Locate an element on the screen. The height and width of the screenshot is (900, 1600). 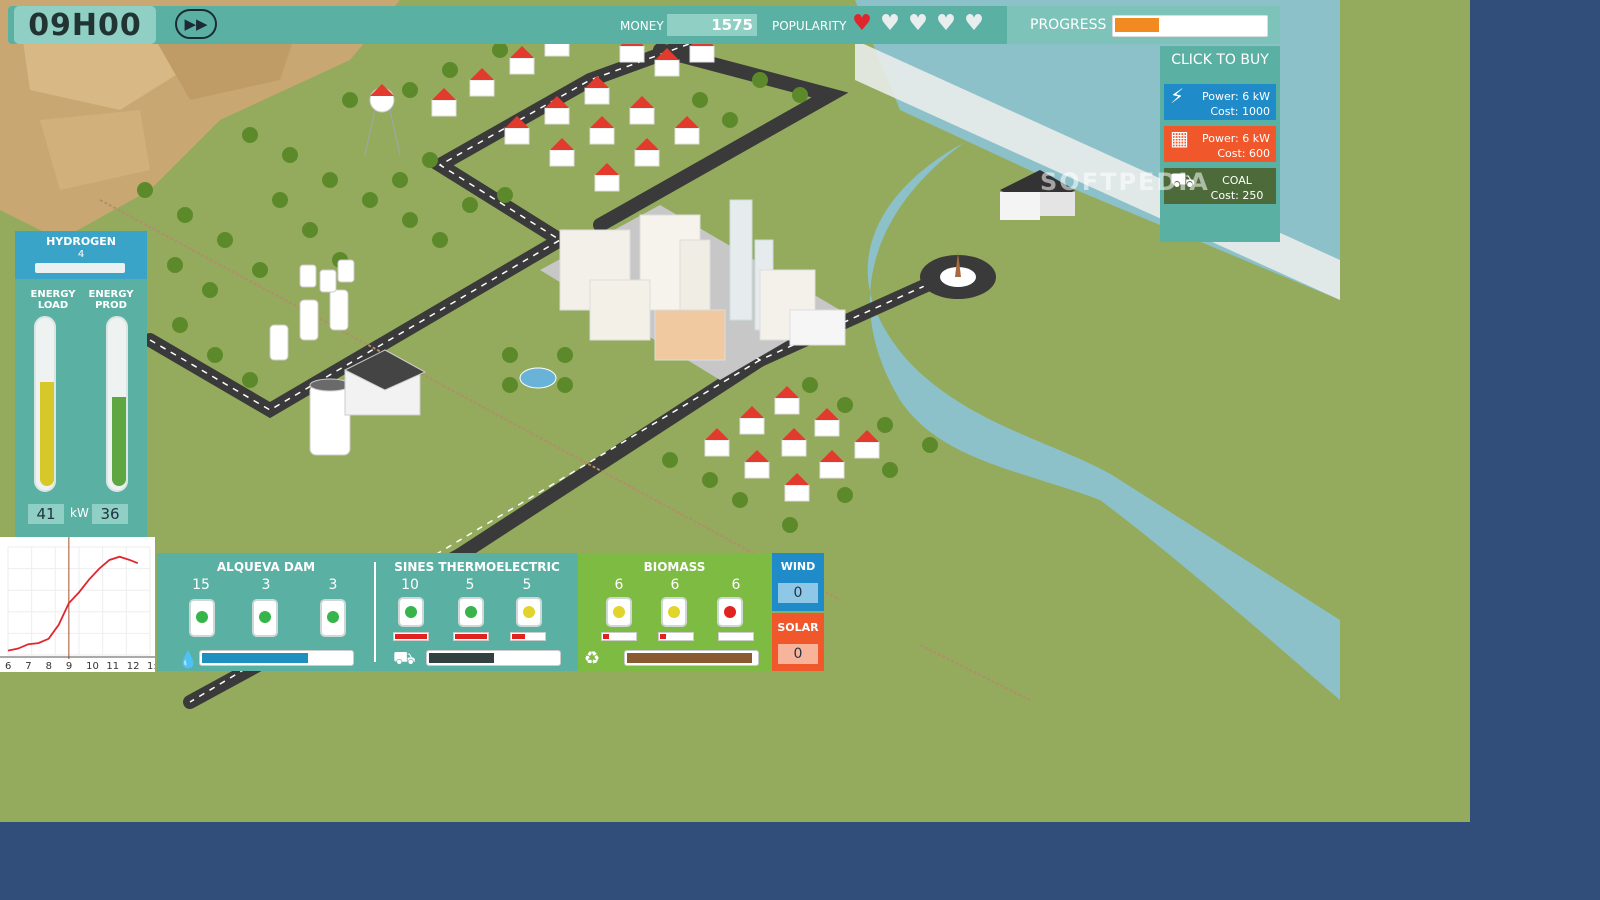
water-reserve-bar is located at coordinates (276, 658).